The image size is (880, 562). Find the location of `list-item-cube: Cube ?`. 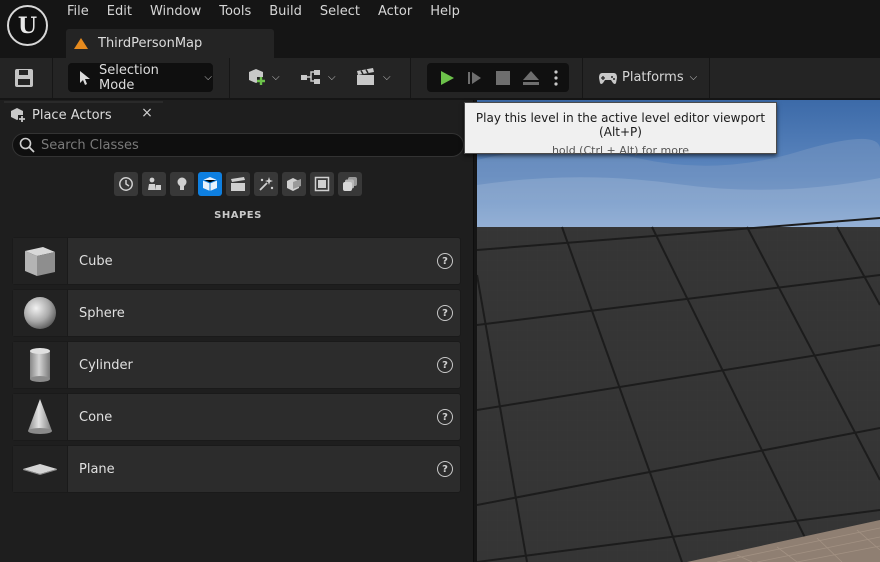

list-item-cube: Cube ? is located at coordinates (236, 261).